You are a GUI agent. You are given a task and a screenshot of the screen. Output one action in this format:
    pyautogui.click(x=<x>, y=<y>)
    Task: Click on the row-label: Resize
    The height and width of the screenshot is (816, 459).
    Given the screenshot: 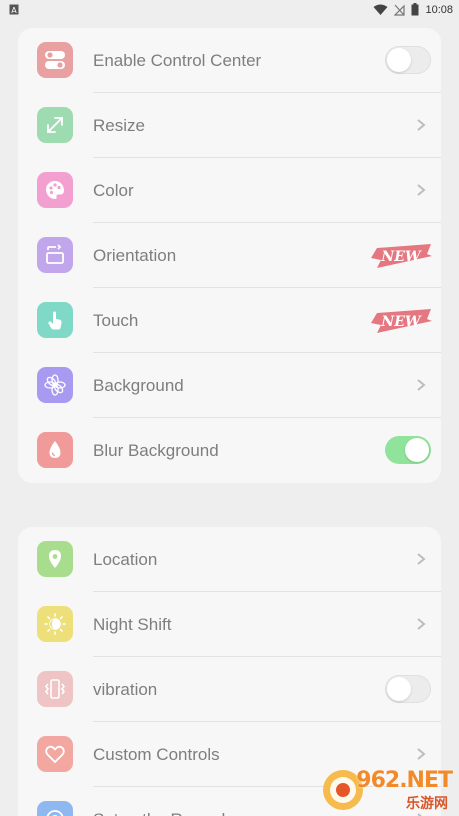 What is the action you would take?
    pyautogui.click(x=119, y=125)
    